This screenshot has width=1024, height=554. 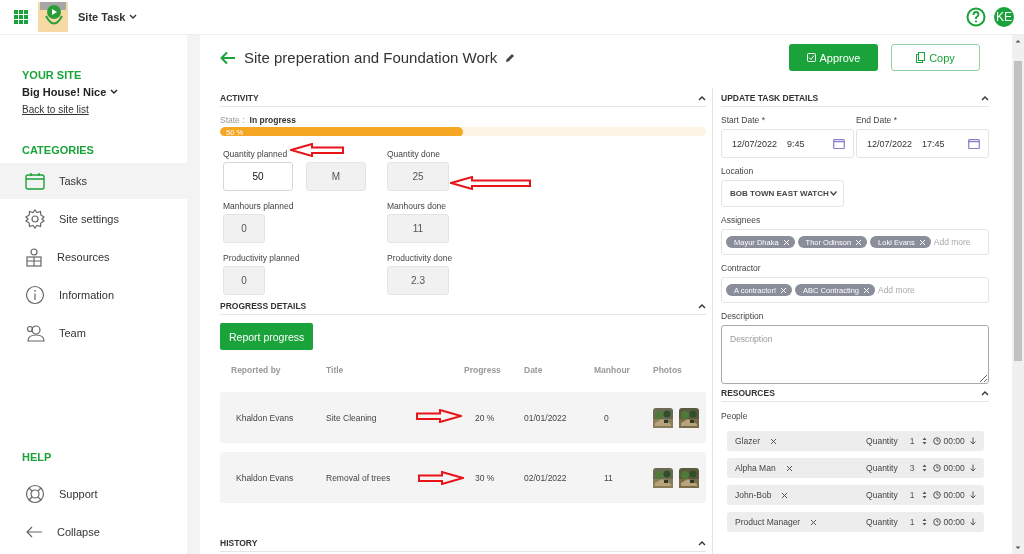 What do you see at coordinates (912, 468) in the screenshot?
I see `quantity-value: 3` at bounding box center [912, 468].